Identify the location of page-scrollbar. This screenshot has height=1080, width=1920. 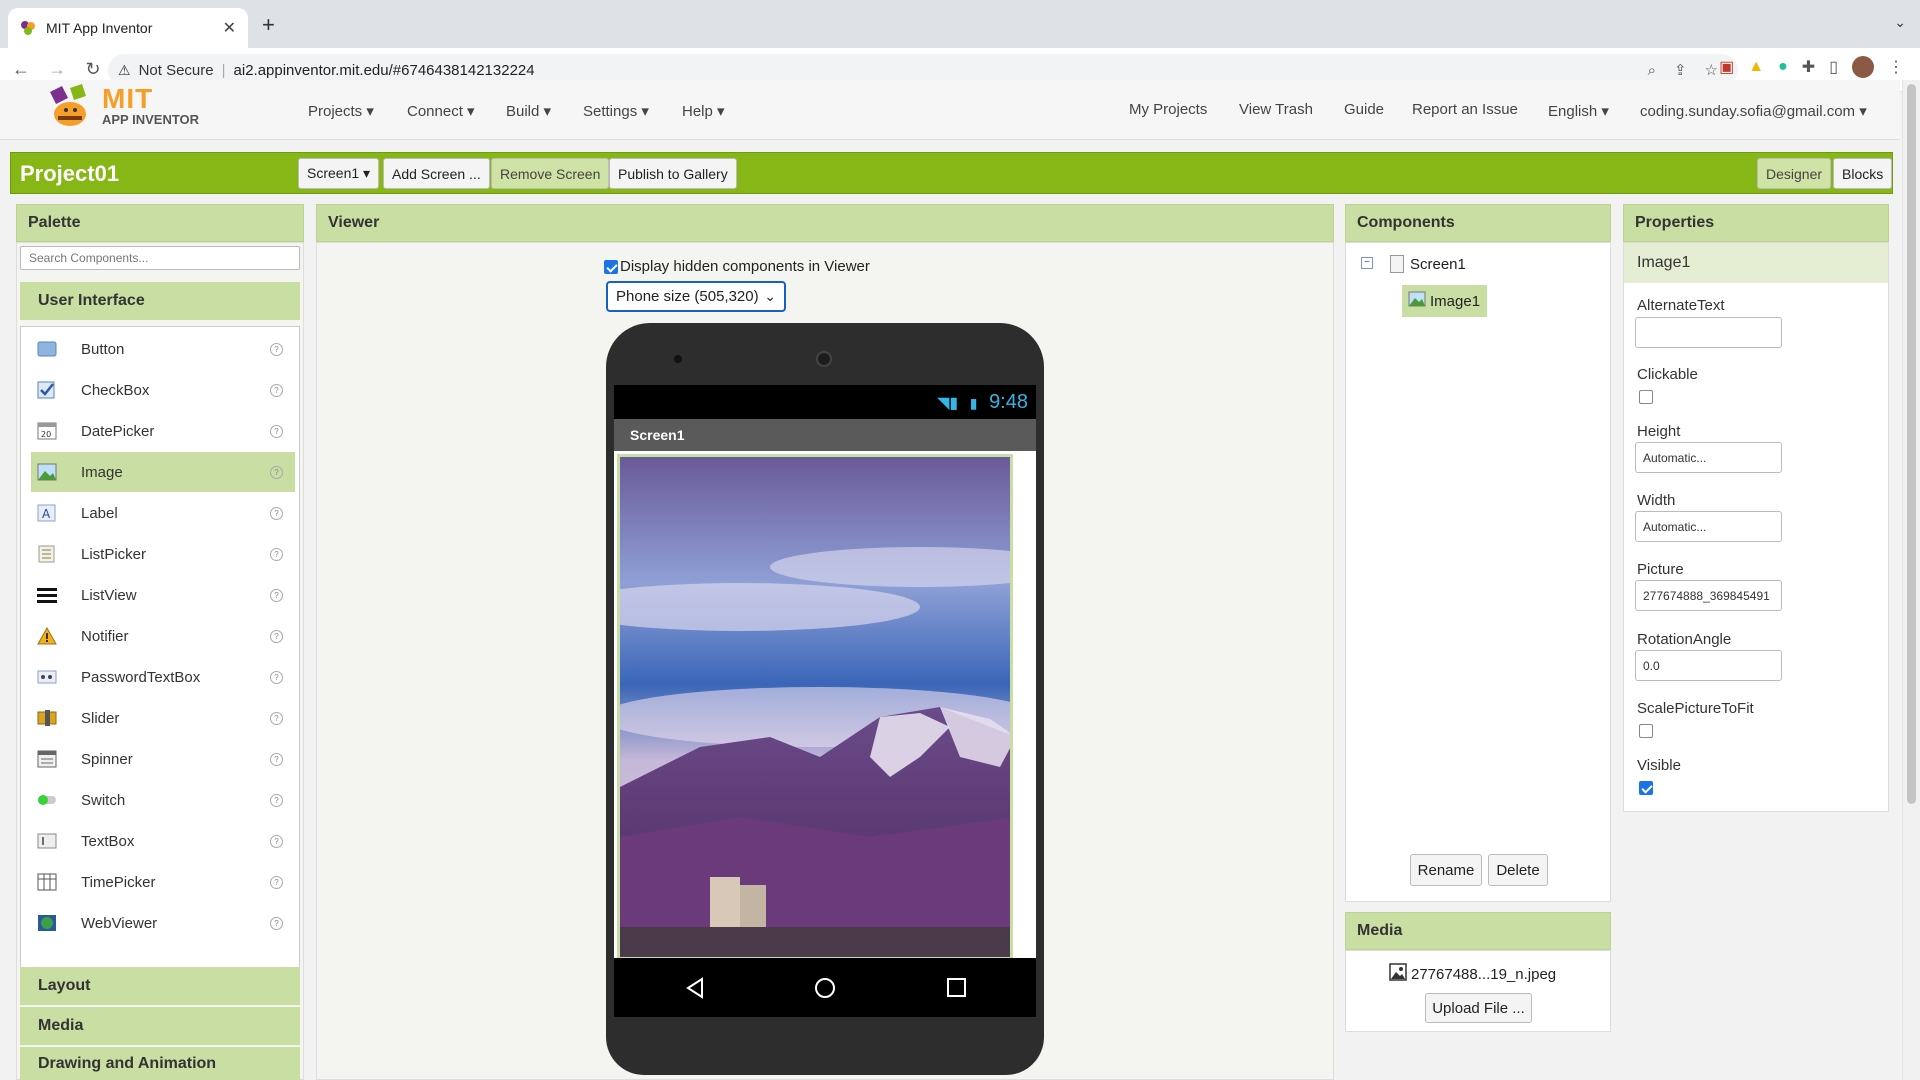
(1911, 580).